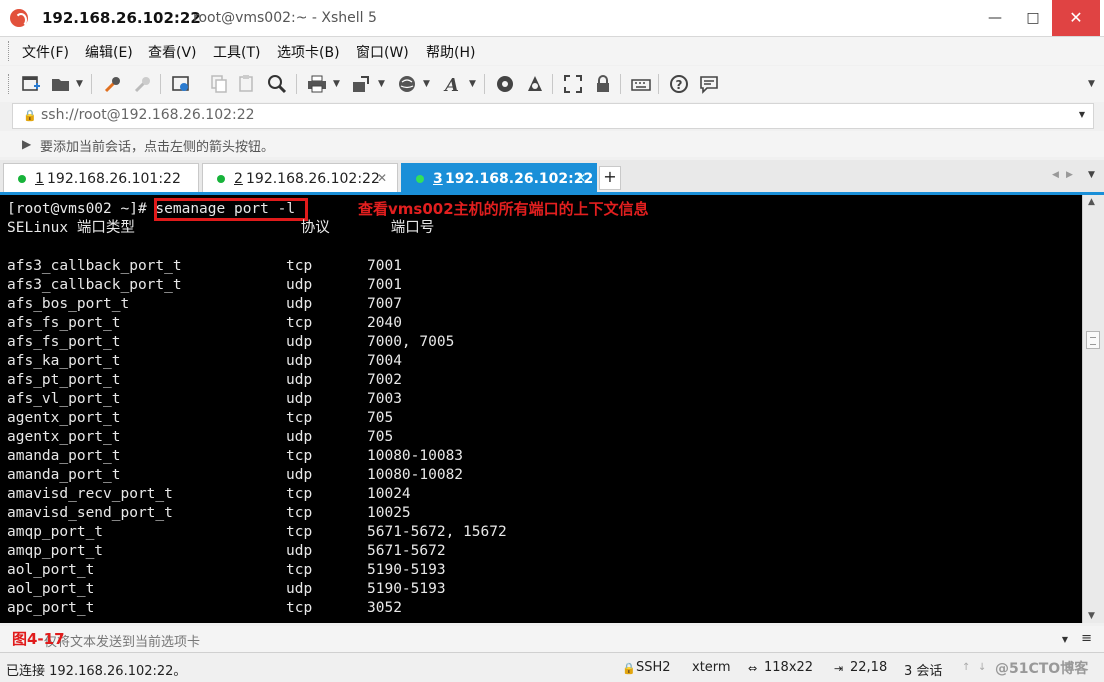  What do you see at coordinates (553, 116) in the screenshot?
I see `address-bar: 🔒 ssh://root@192.168.26.102:22 ▼` at bounding box center [553, 116].